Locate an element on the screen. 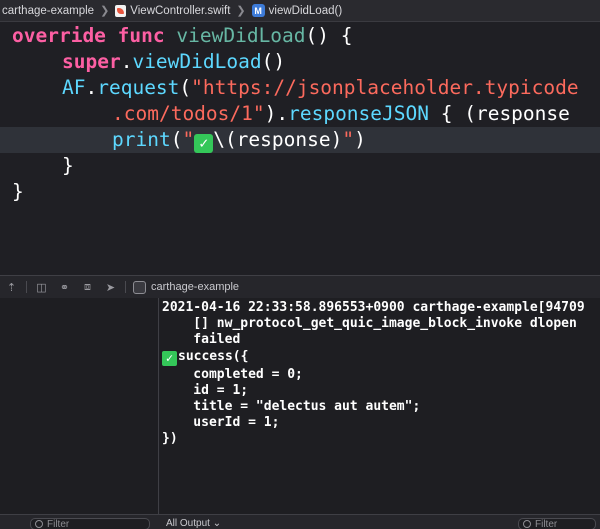 This screenshot has height=529, width=600. code-line-1: override func viewDidLoad() { is located at coordinates (182, 35).